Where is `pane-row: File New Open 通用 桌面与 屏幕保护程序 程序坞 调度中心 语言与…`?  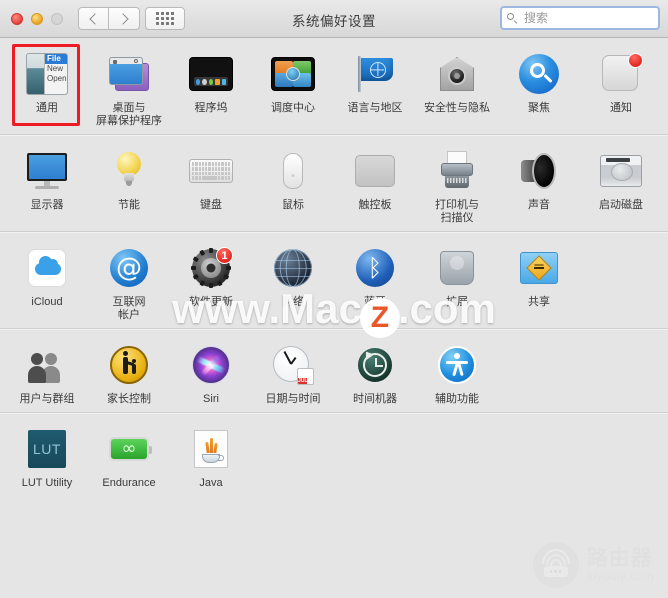 pane-row: File New Open 通用 桌面与 屏幕保护程序 程序坞 调度中心 语言与… is located at coordinates (334, 86).